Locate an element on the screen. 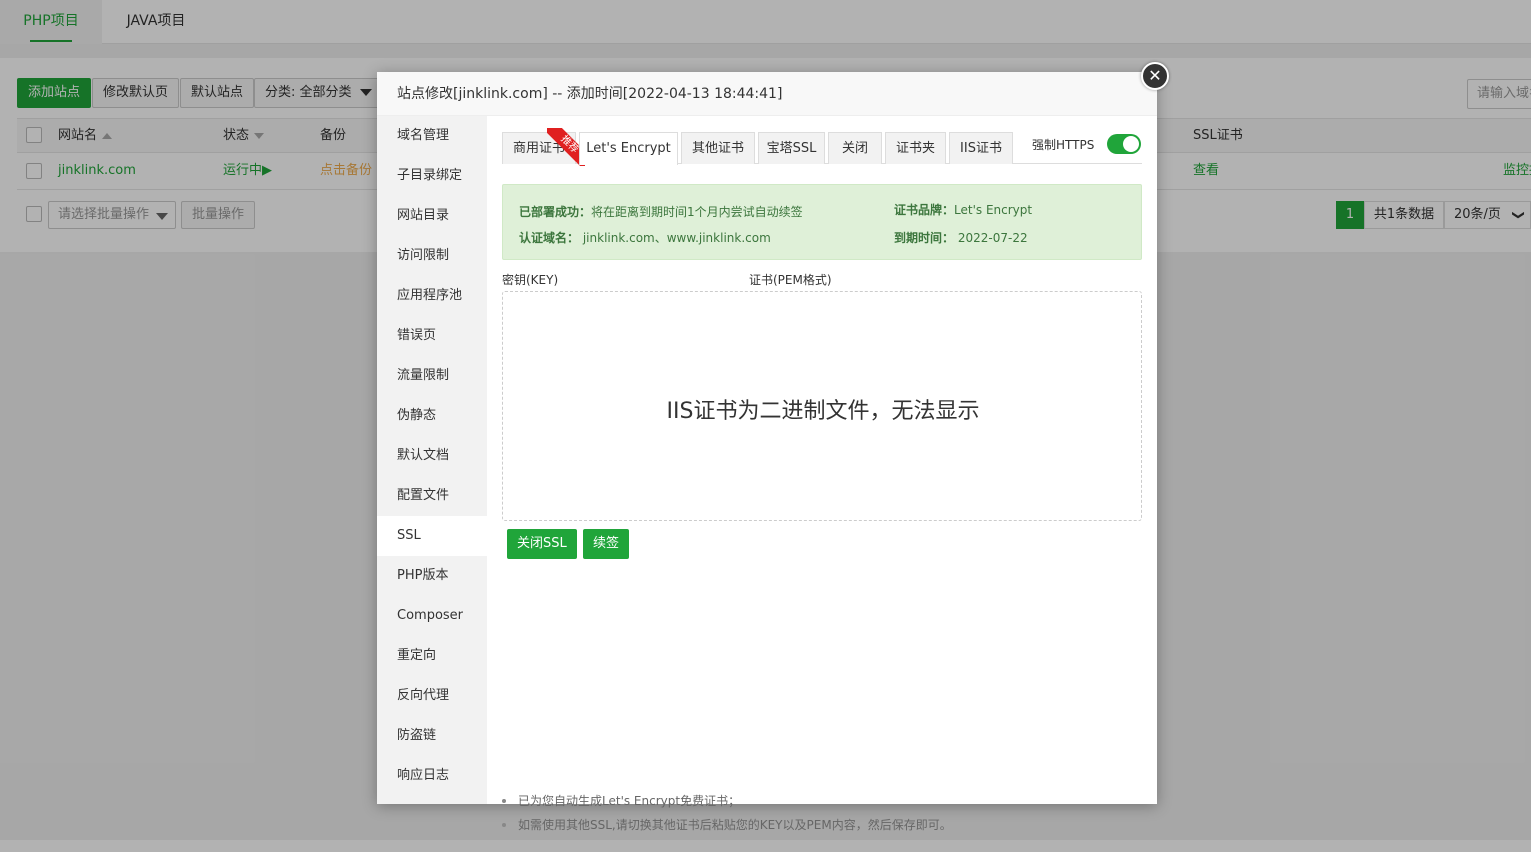 The width and height of the screenshot is (1531, 852). tip-item: 如需使用其他SSL,请切换其他证书后粘贴您的KEY以及PEM内容，然后保存即可。 is located at coordinates (727, 824).